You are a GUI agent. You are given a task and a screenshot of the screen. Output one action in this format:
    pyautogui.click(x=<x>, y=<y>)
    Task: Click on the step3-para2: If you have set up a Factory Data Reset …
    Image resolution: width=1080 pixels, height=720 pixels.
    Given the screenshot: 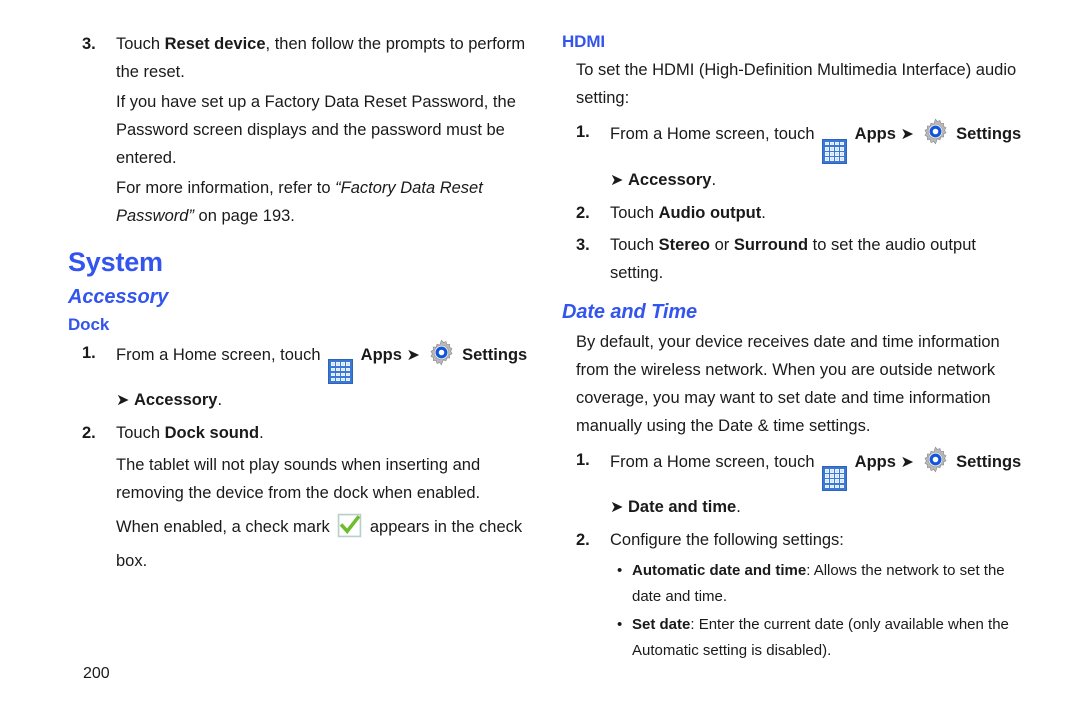 What is the action you would take?
    pyautogui.click(x=316, y=130)
    